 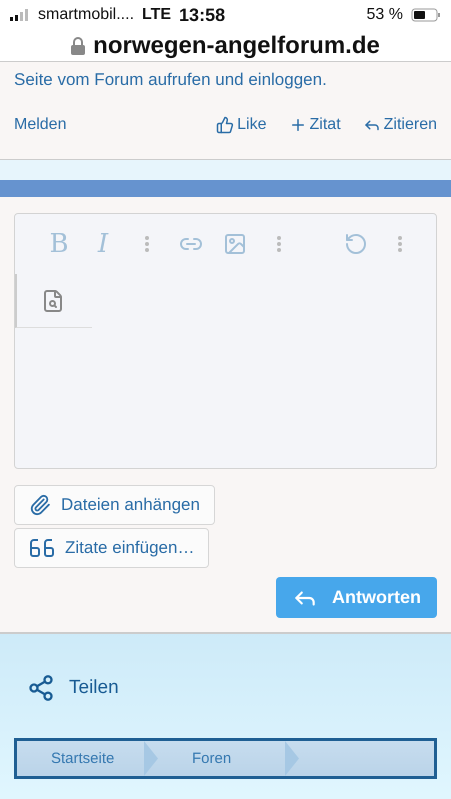 I want to click on preview-icon, so click(x=53, y=300).